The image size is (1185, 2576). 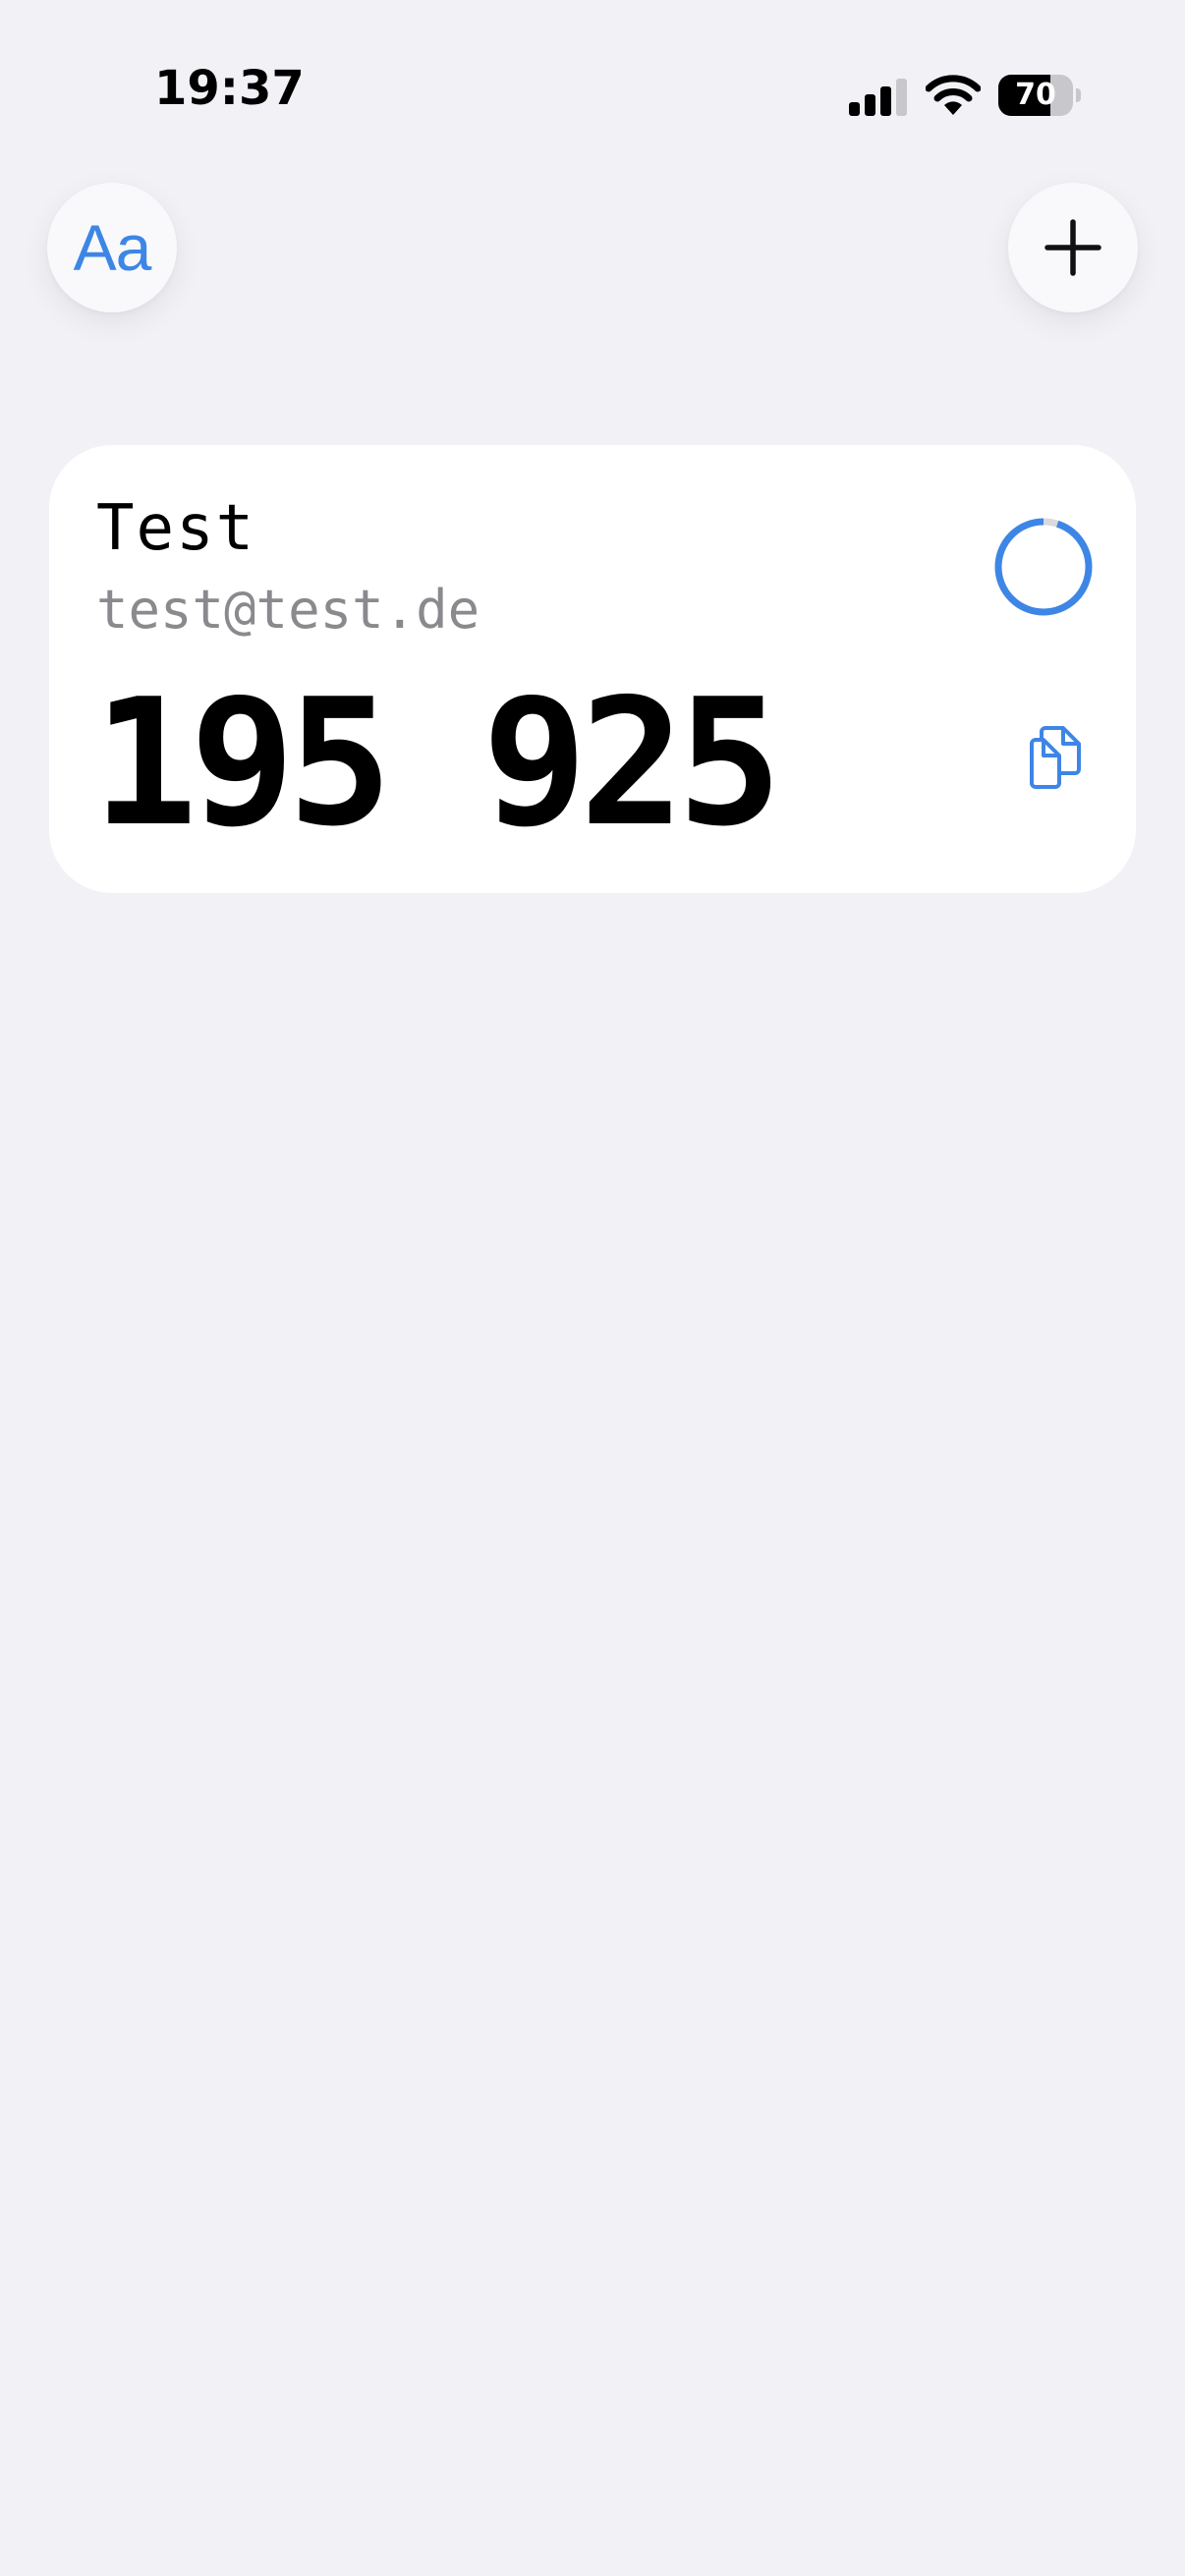 I want to click on battery-indicator: 70, so click(x=1040, y=95).